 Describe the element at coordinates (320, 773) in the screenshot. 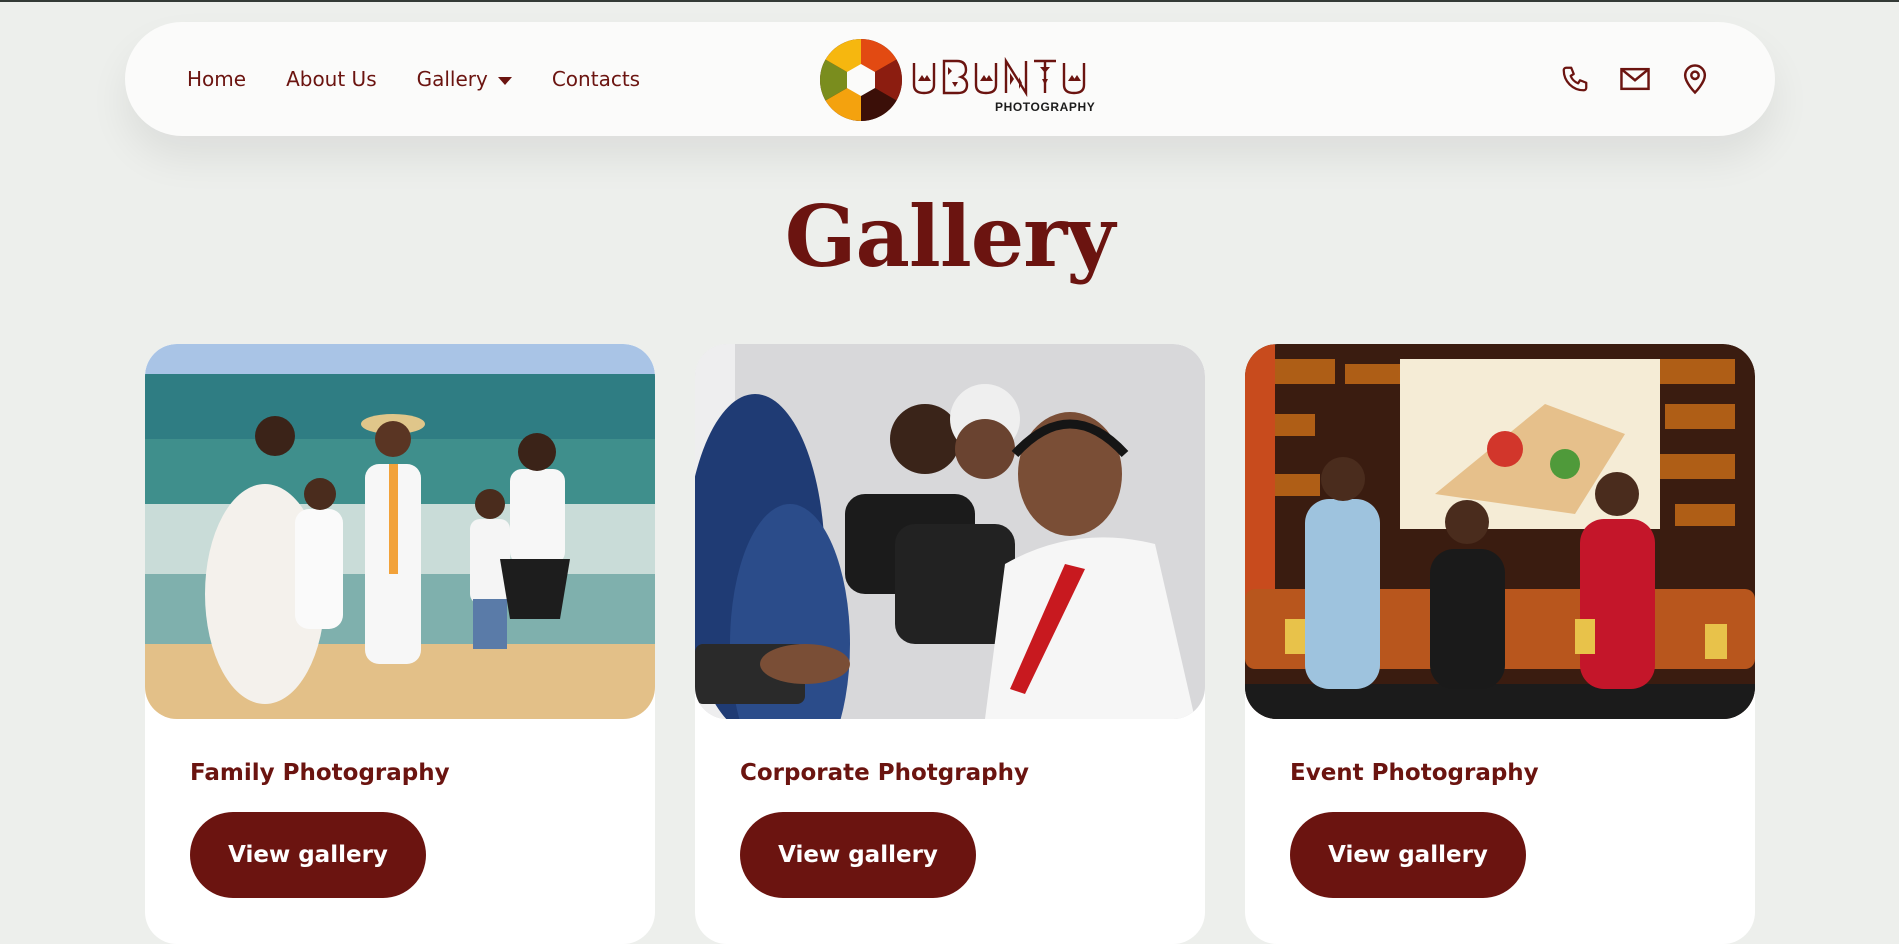

I see `card-title: Family Photography` at that location.